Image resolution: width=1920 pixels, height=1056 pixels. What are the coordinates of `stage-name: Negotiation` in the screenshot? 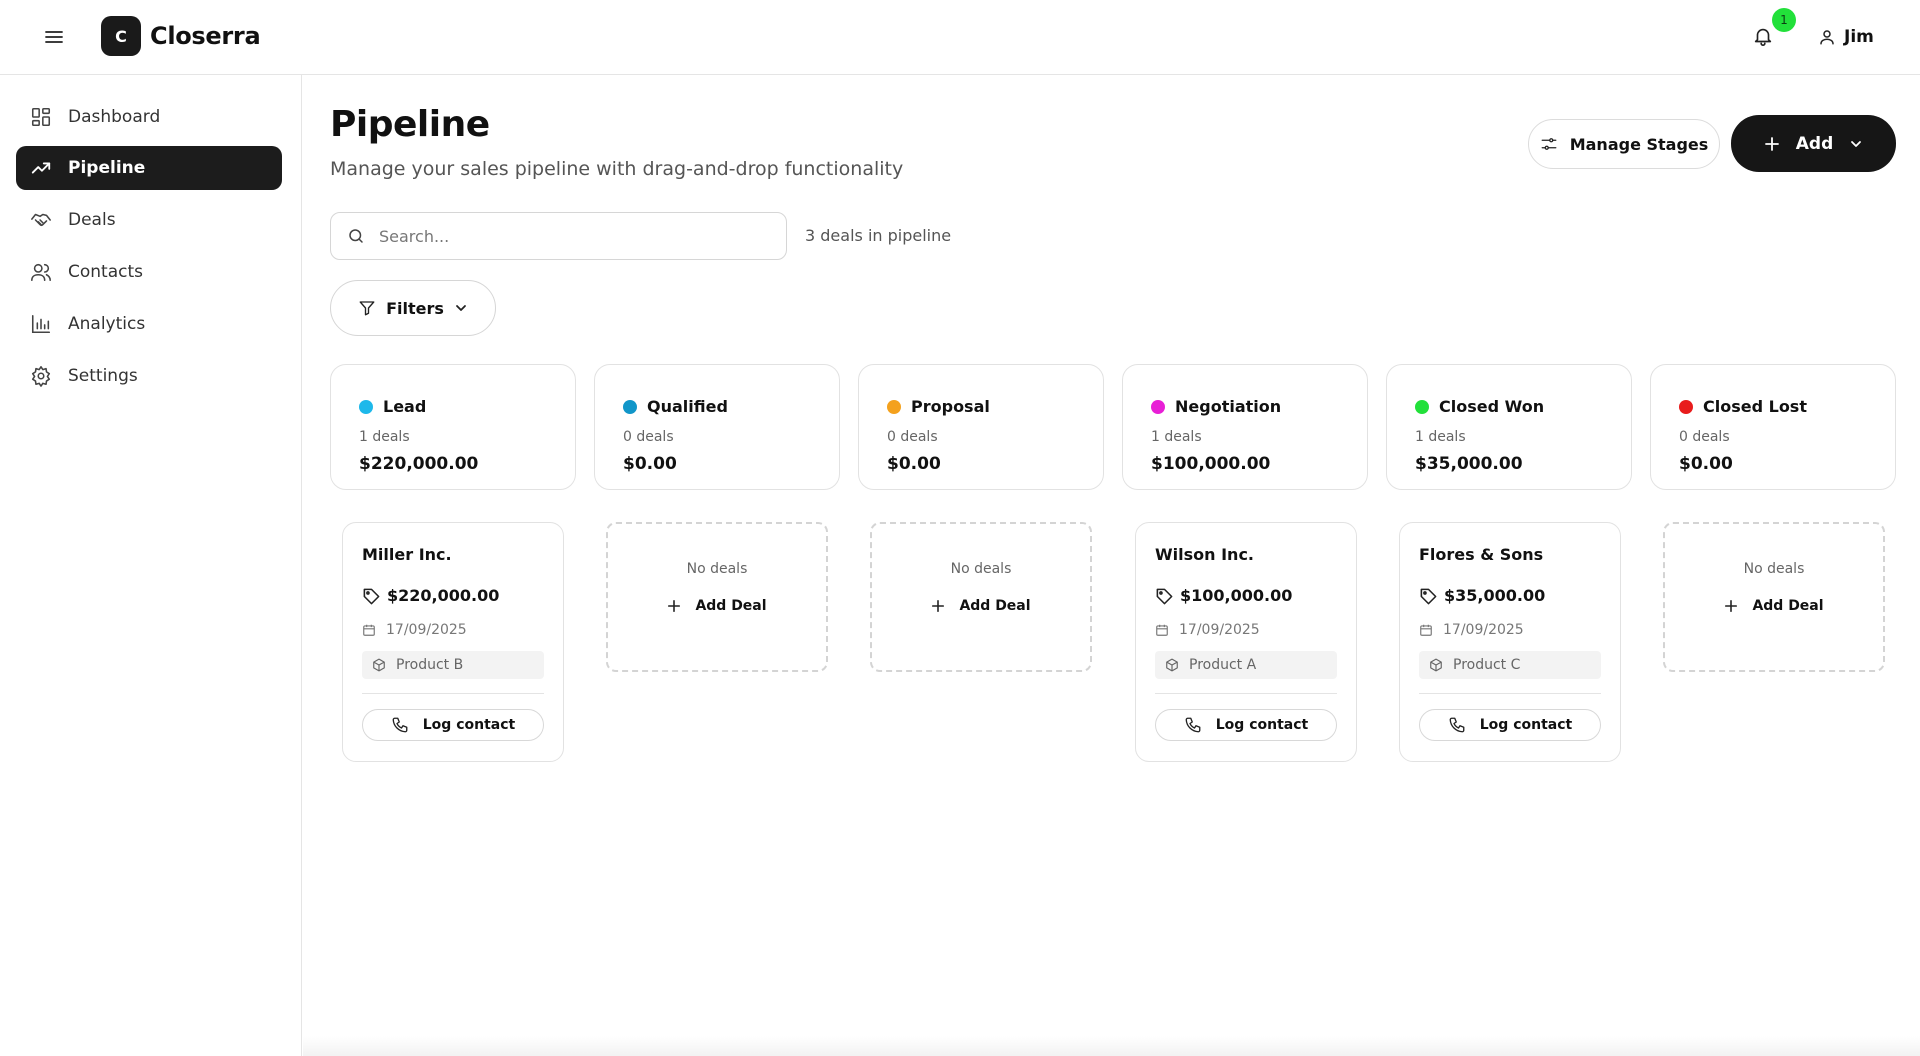 It's located at (1228, 406).